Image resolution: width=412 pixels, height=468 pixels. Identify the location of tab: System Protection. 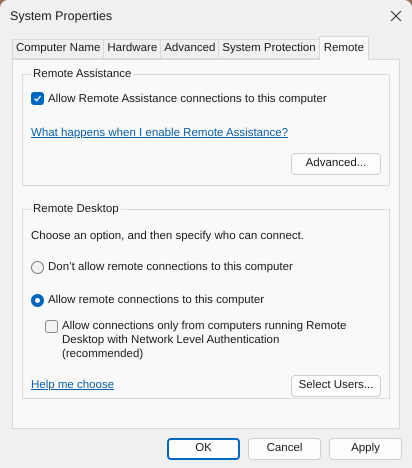
(268, 49).